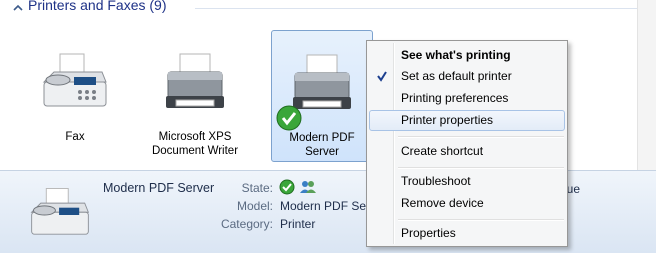 The width and height of the screenshot is (656, 253). What do you see at coordinates (75, 137) in the screenshot?
I see `device-label: Fax` at bounding box center [75, 137].